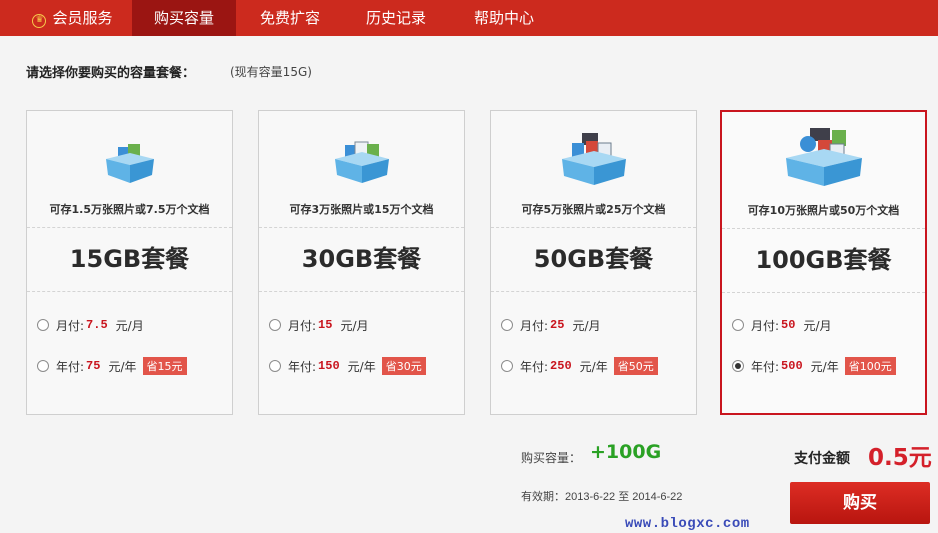  Describe the element at coordinates (271, 72) in the screenshot. I see `current-capacity: (现有容量15G)` at that location.